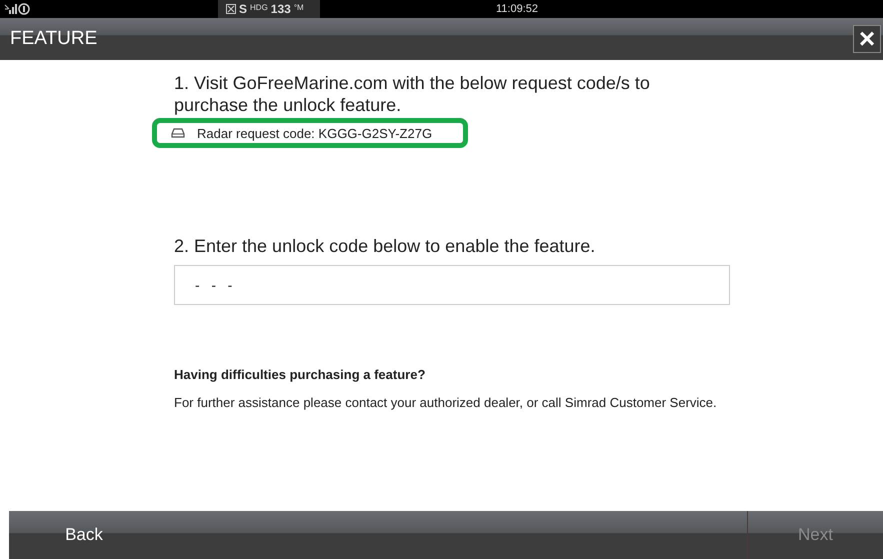 The width and height of the screenshot is (883, 559). What do you see at coordinates (84, 535) in the screenshot?
I see `nav-button: Back` at bounding box center [84, 535].